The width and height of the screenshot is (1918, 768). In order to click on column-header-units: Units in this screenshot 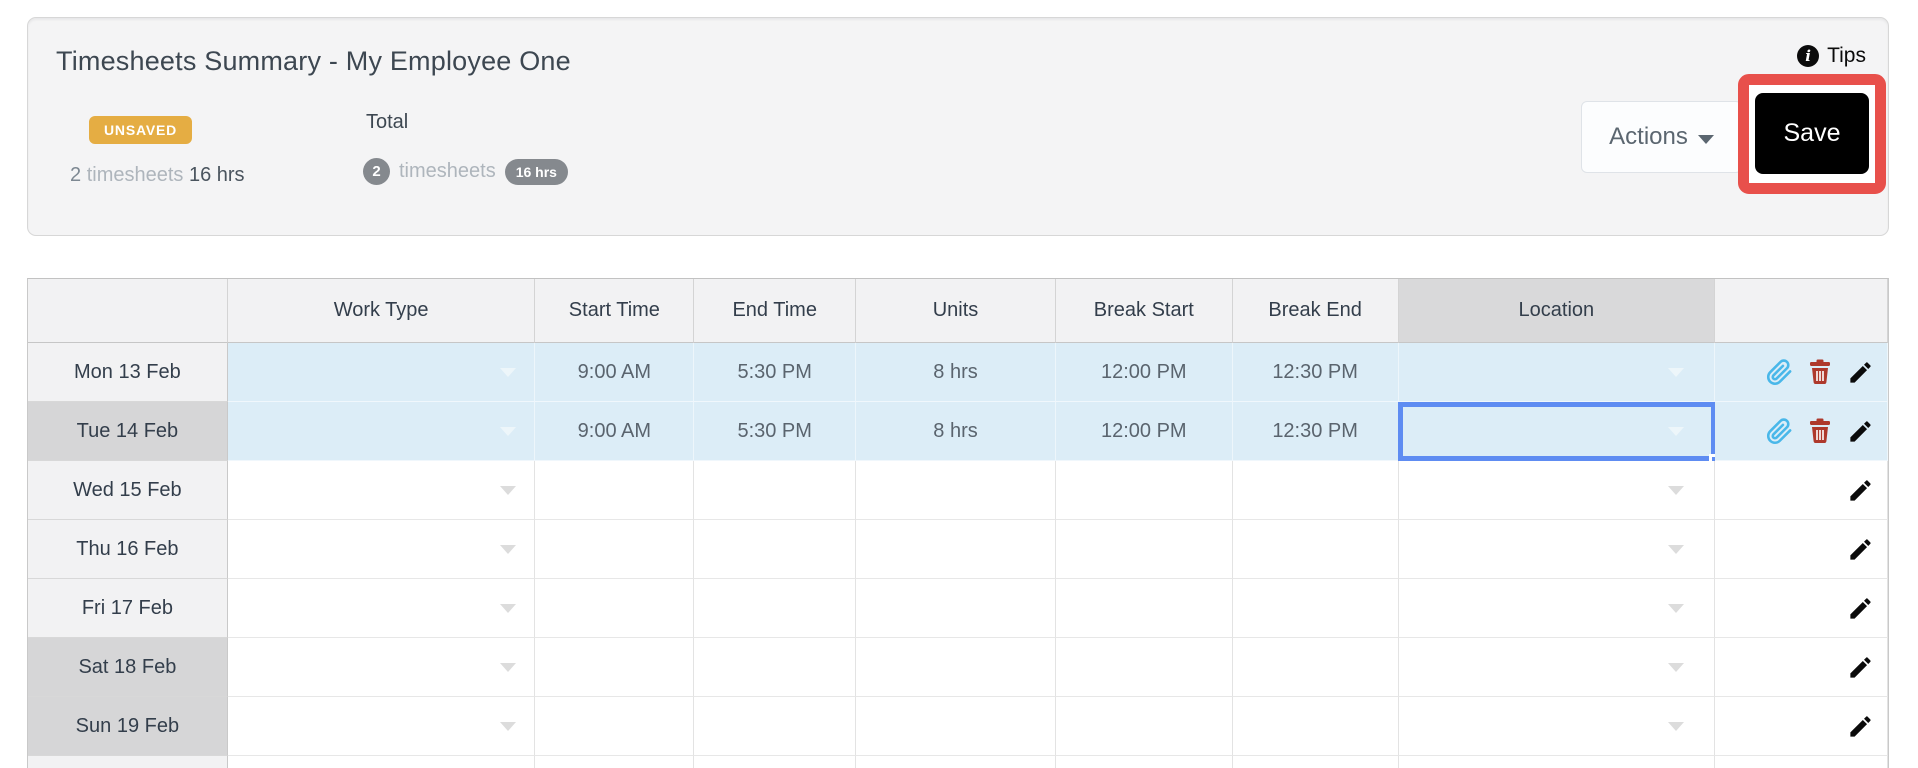, I will do `click(956, 311)`.